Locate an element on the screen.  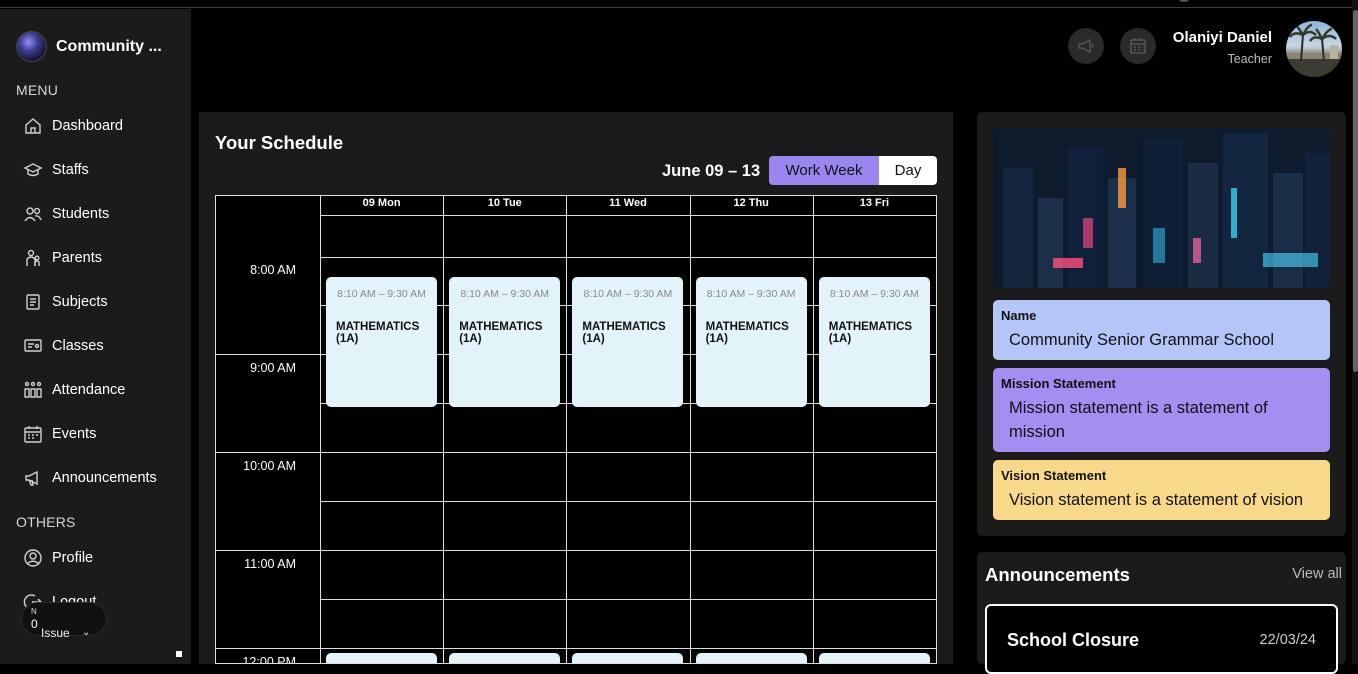
users-icon is located at coordinates (33, 214).